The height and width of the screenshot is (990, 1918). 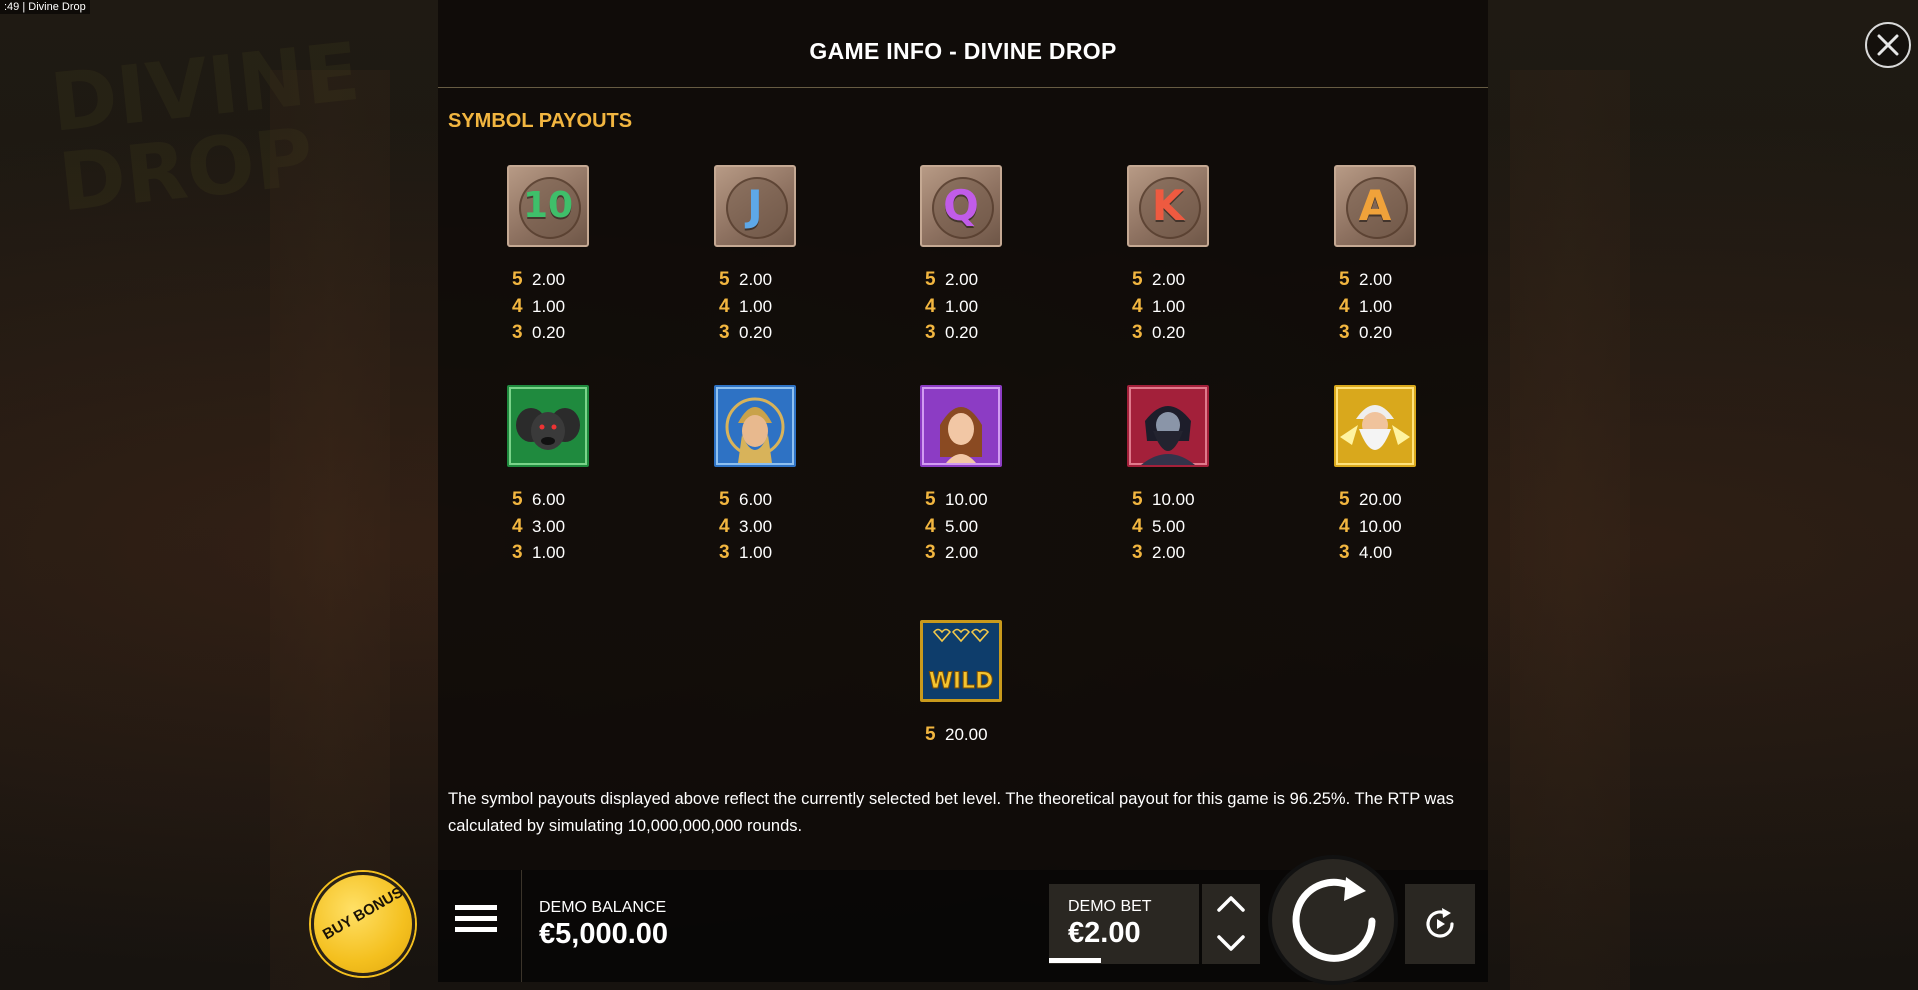 I want to click on symbol-athena: 5 6.00 4 3.00 3 1.00, so click(x=755, y=476).